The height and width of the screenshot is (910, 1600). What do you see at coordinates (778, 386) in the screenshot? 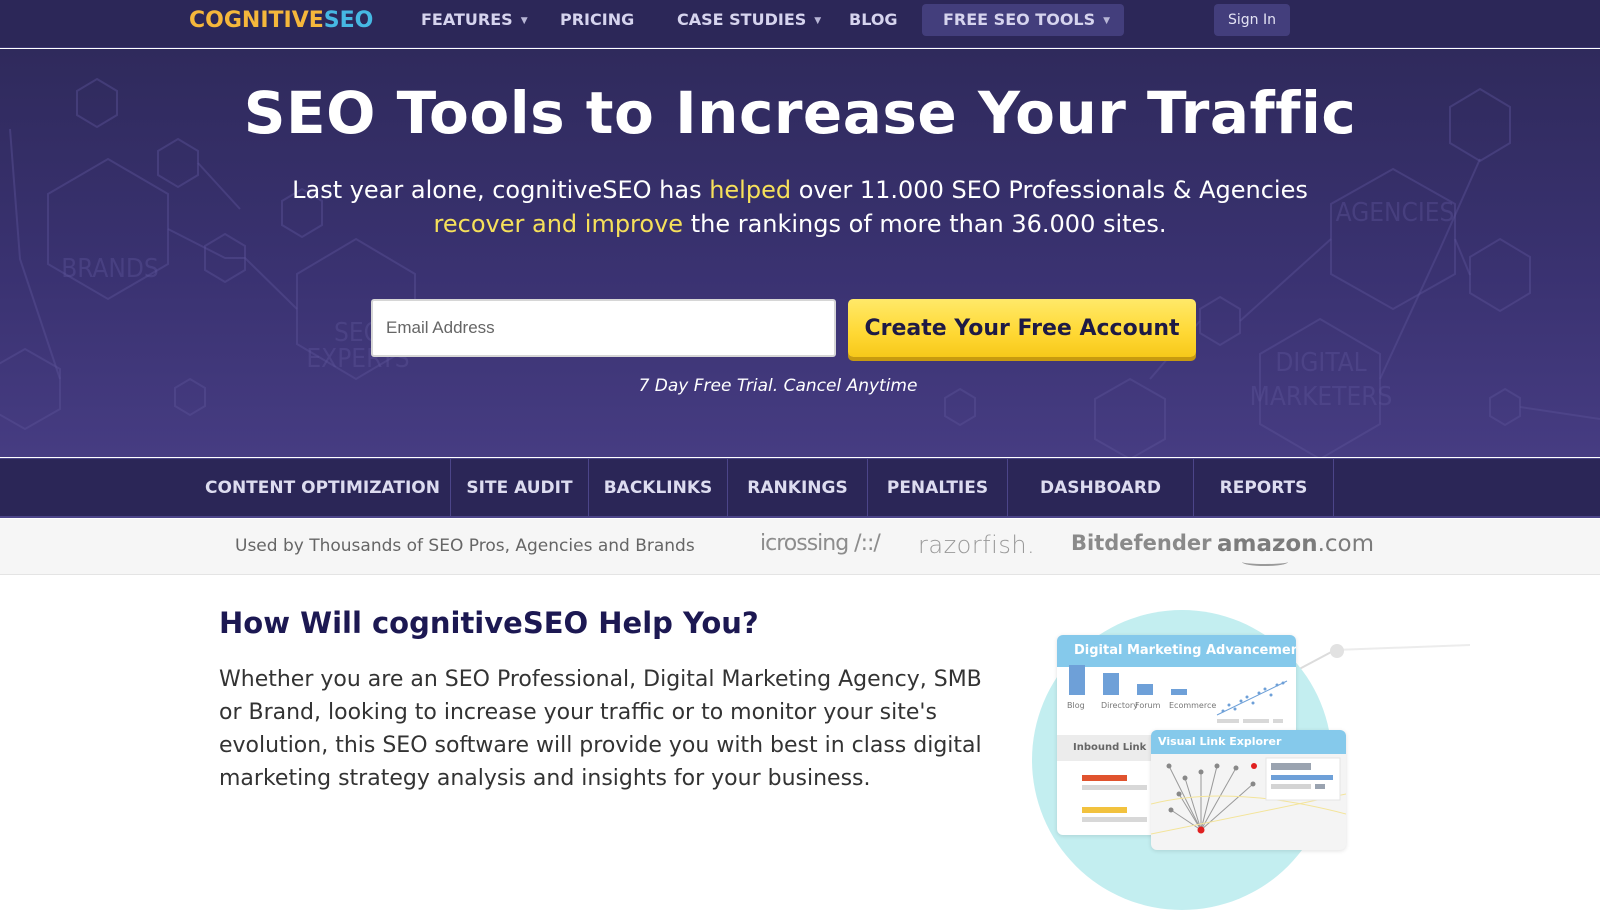
I see `trial-note: 7 Day Free Trial. Cancel Anytime` at bounding box center [778, 386].